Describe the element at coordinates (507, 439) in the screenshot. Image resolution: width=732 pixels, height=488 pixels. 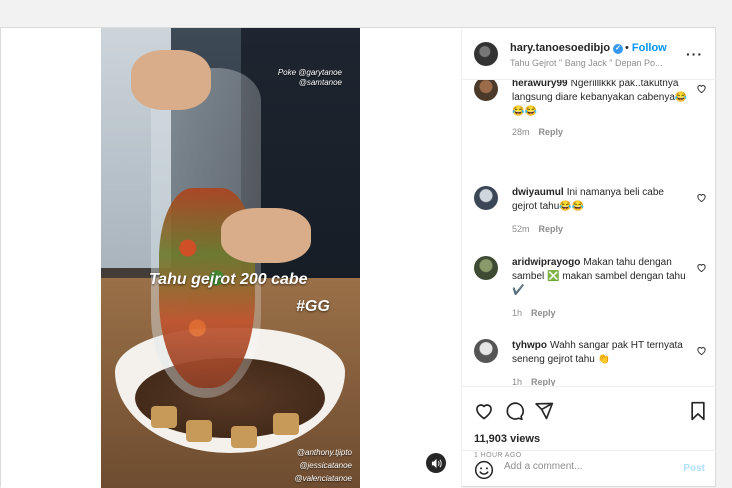
I see `view-count: 11,903 views` at that location.